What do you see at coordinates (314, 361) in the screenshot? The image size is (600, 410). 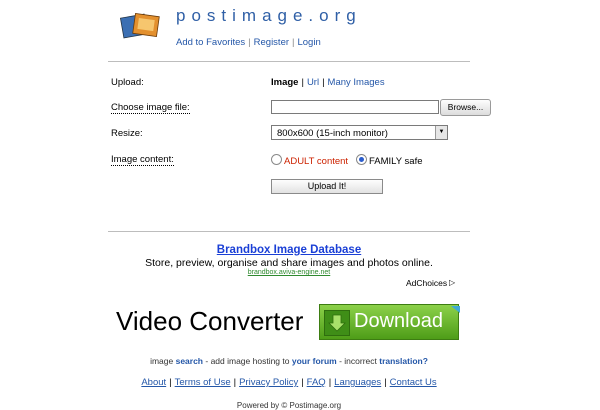 I see `your-forum-link: your forum` at bounding box center [314, 361].